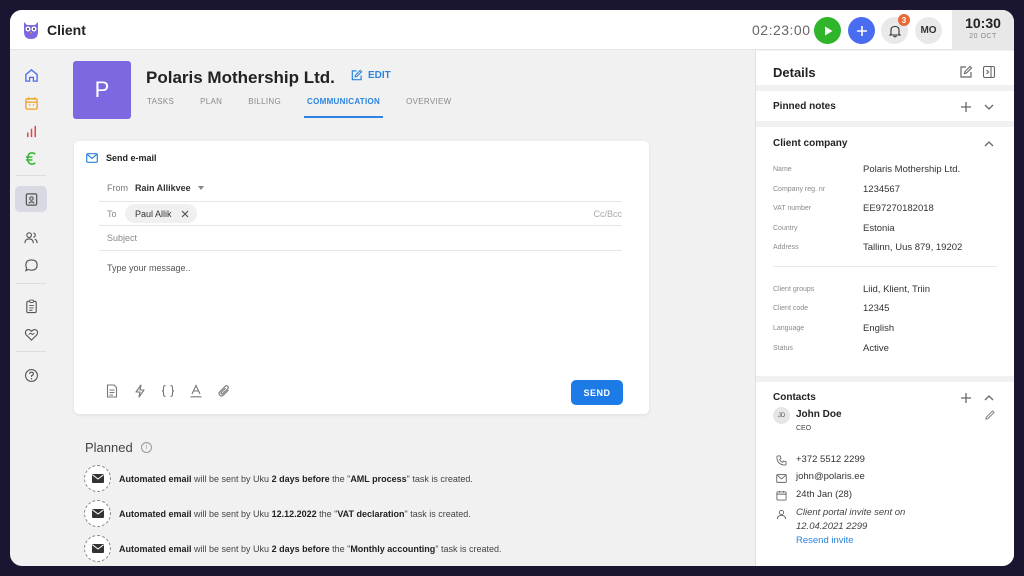 This screenshot has height=576, width=1024. Describe the element at coordinates (155, 188) in the screenshot. I see `from-selector: From Rain Allikvee` at that location.